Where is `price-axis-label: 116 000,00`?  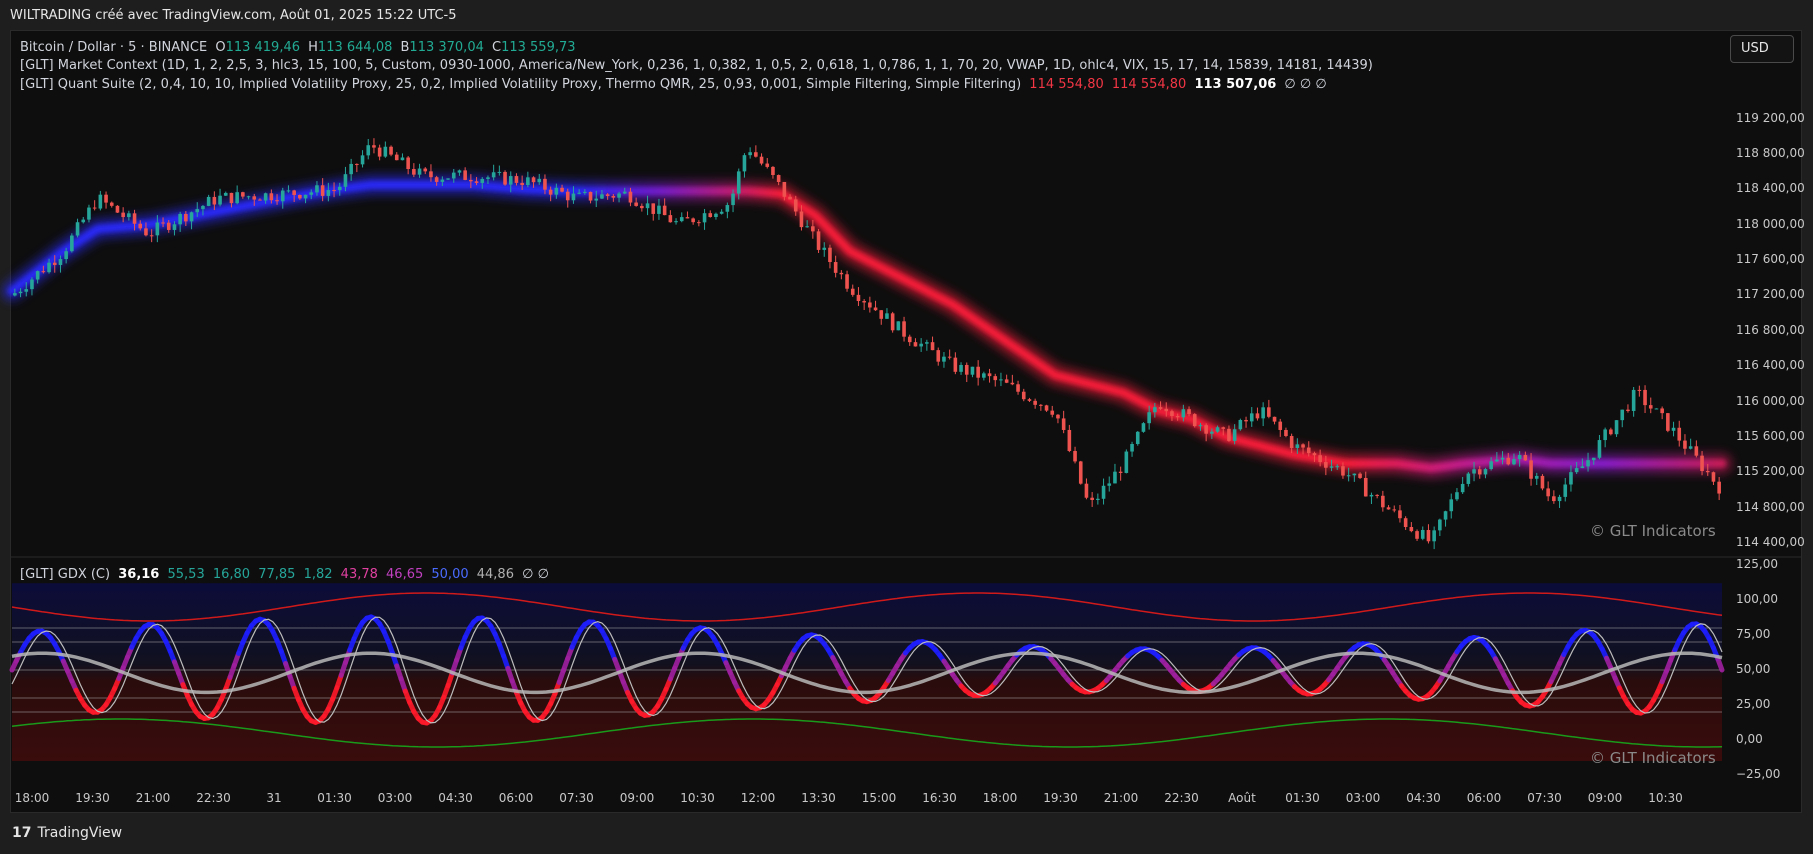
price-axis-label: 116 000,00 is located at coordinates (1770, 400).